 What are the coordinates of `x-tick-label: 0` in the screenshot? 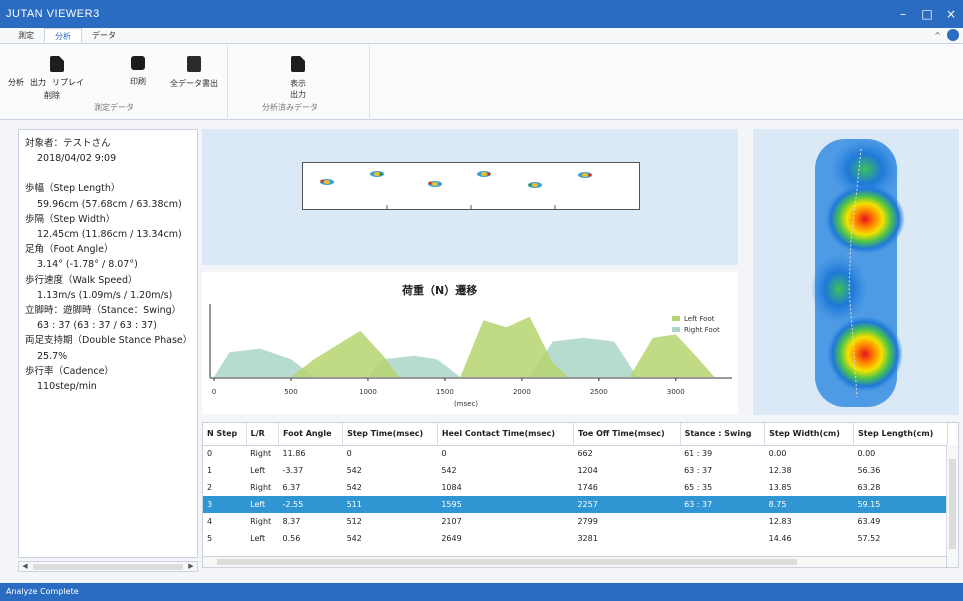 It's located at (214, 392).